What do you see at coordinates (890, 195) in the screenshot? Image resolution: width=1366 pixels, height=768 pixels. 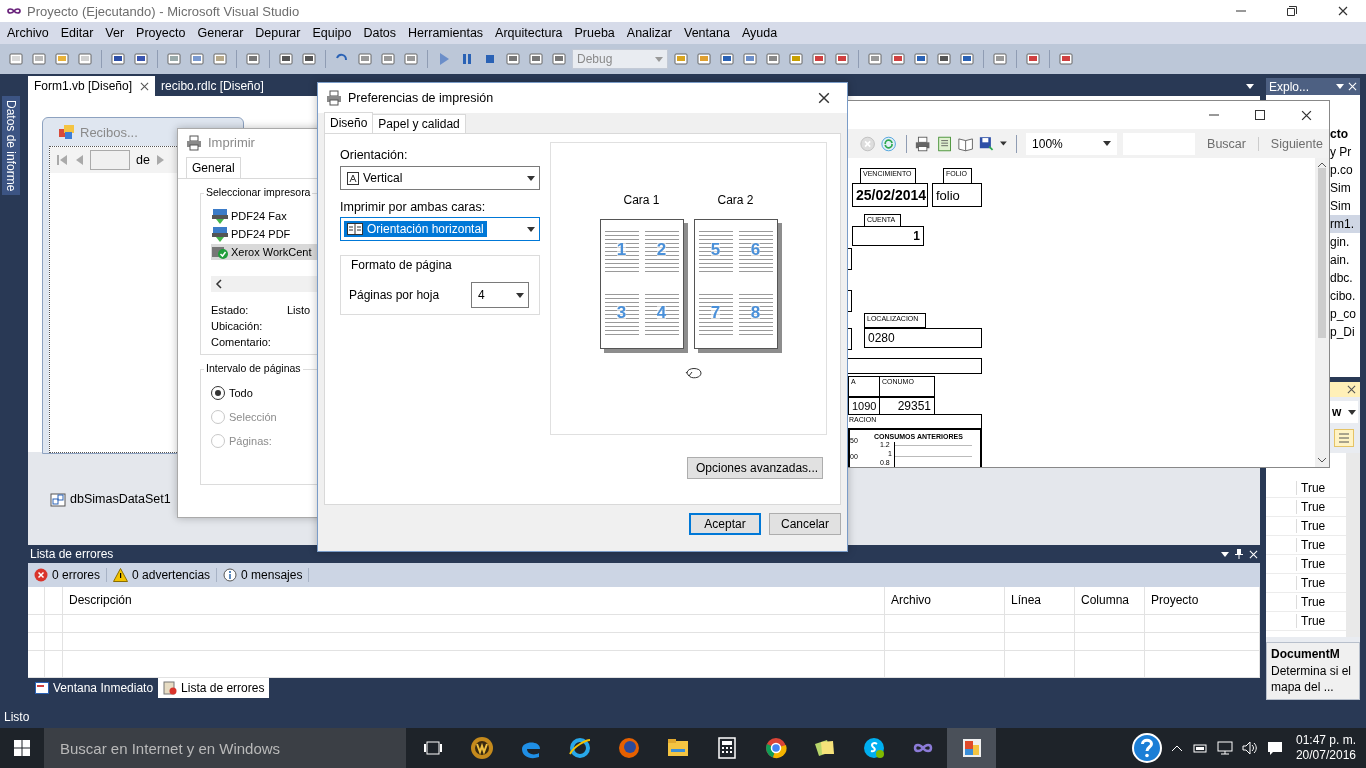 I see `field-value: 25/02/2014` at bounding box center [890, 195].